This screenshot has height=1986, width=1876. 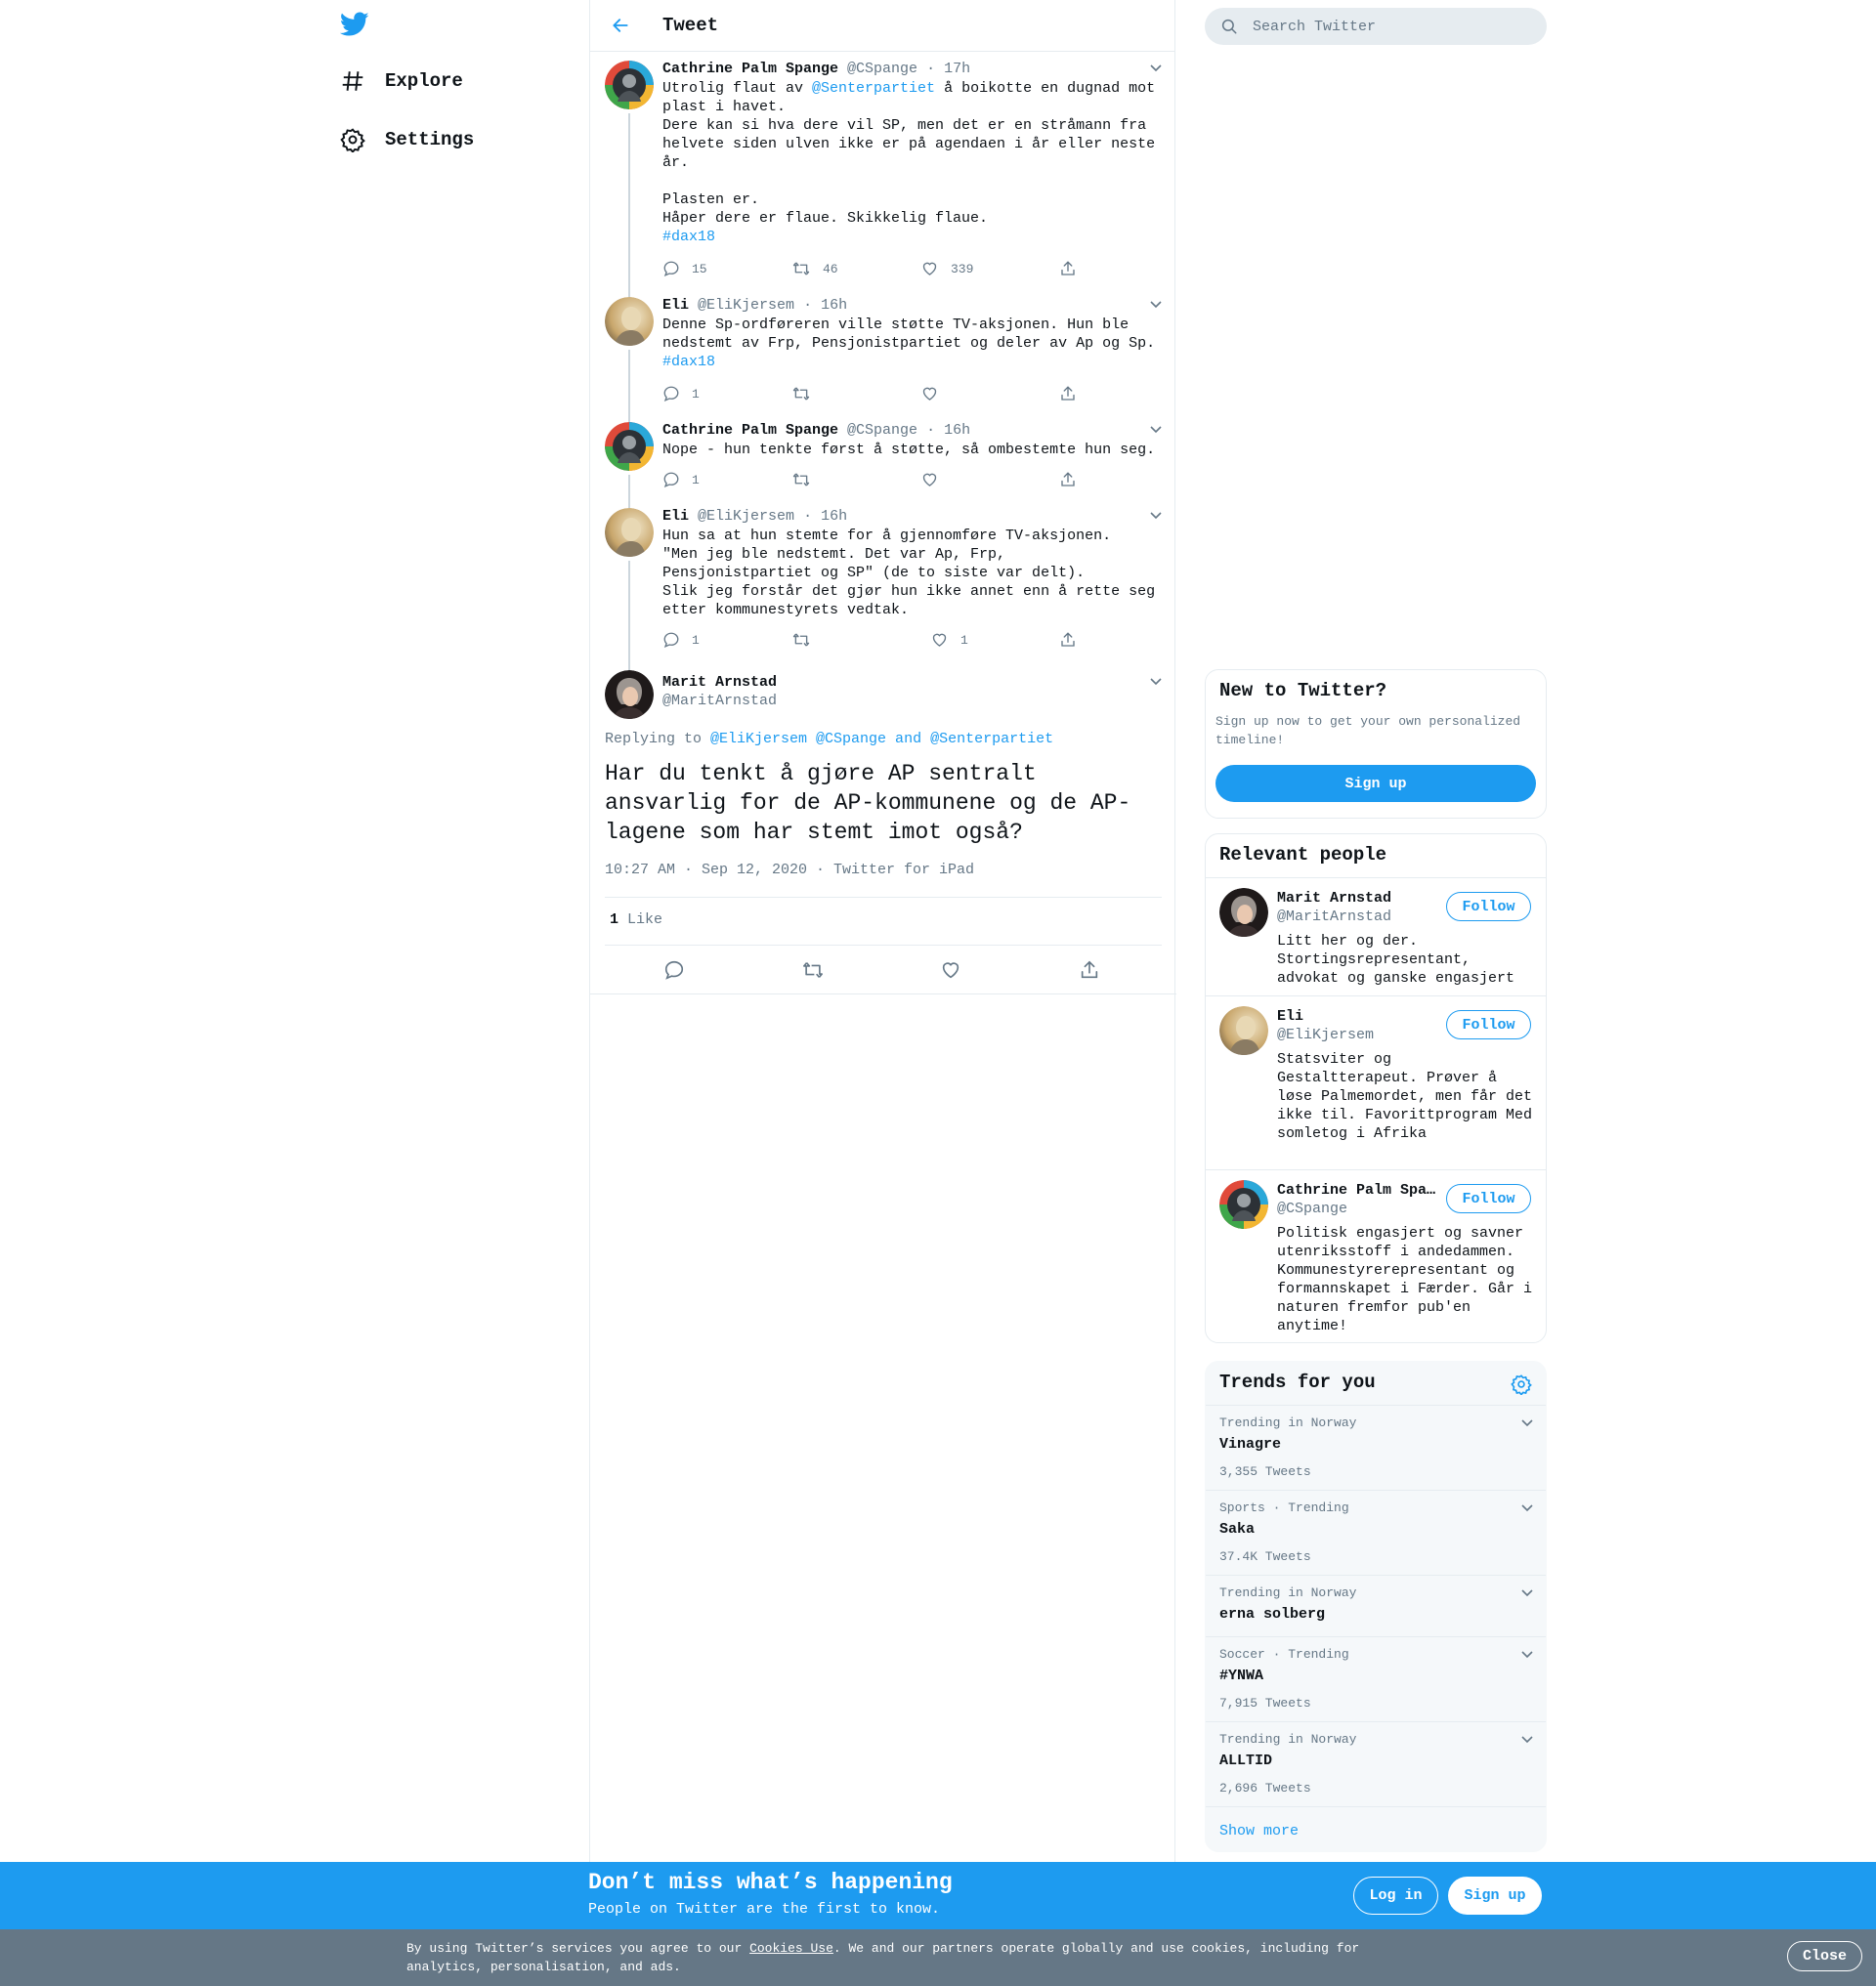 I want to click on person-name: Marit Arnstad, so click(x=1360, y=898).